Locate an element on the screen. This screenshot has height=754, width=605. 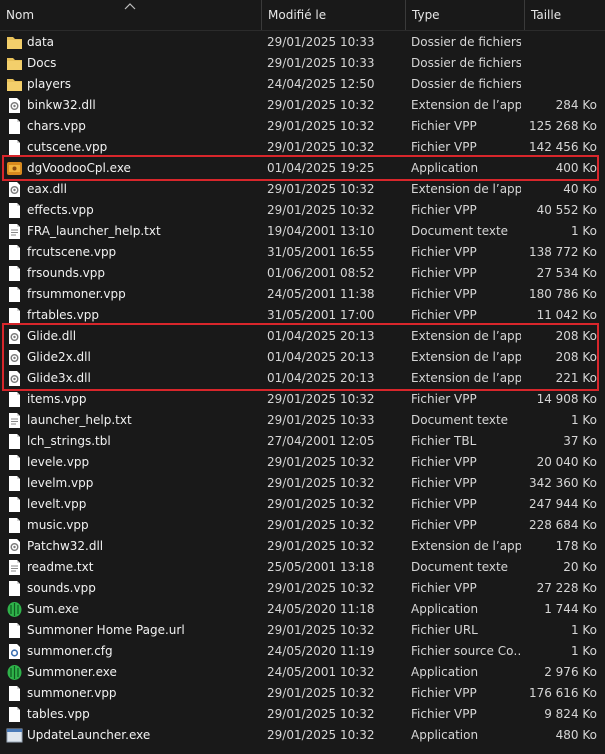
file-size: 2 976 Ko is located at coordinates (570, 672).